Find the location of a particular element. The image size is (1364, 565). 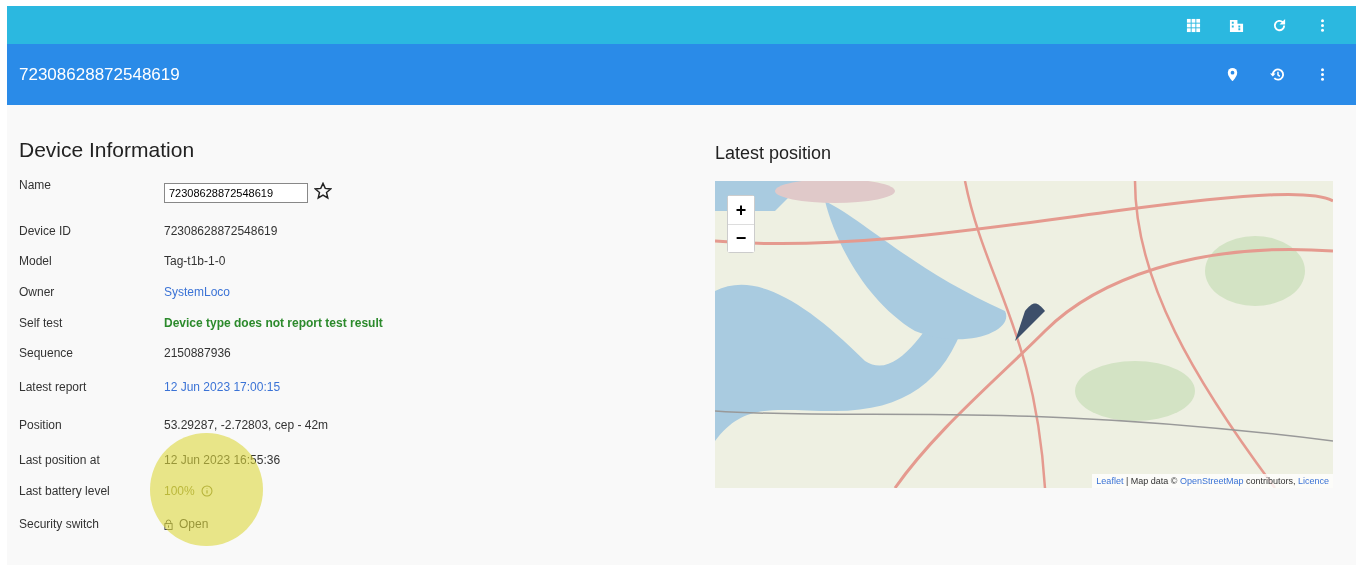

battery-value: 100% is located at coordinates (179, 491).